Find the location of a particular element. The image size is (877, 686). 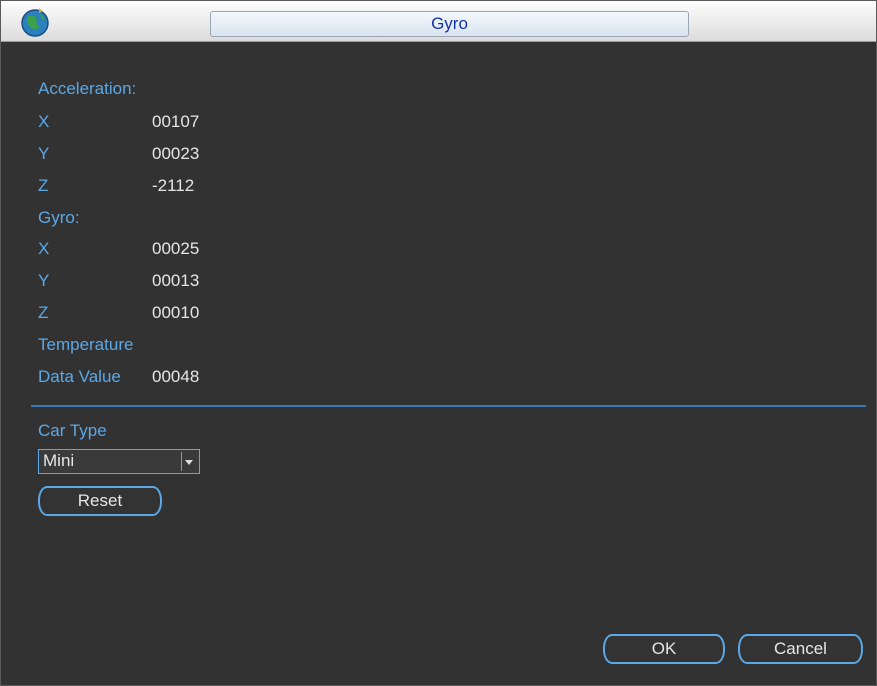

gyro-z-value: 00010 is located at coordinates (176, 312).